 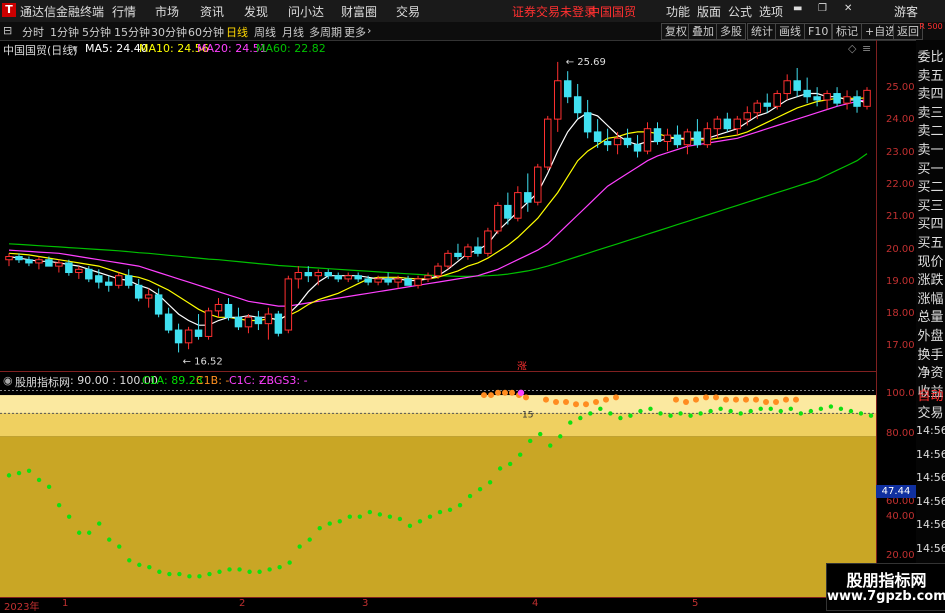 What do you see at coordinates (359, 11) in the screenshot?
I see `menu-wealth: 财富圈` at bounding box center [359, 11].